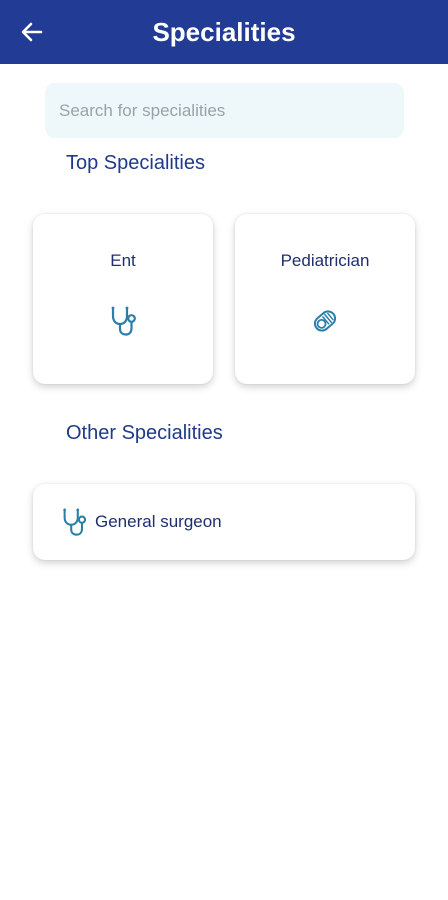 This screenshot has width=448, height=900. What do you see at coordinates (135, 163) in the screenshot?
I see `top-specialities-heading: Top Specialities` at bounding box center [135, 163].